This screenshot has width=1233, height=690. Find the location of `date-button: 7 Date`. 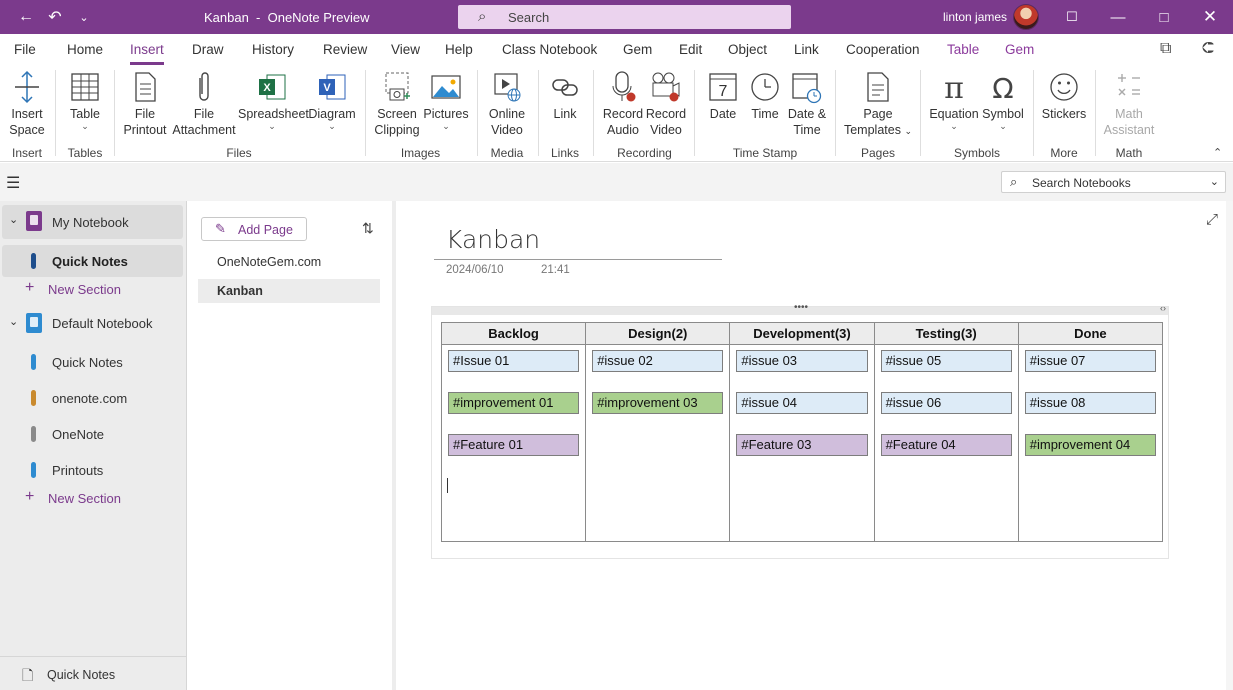

date-button: 7 Date is located at coordinates (723, 96).